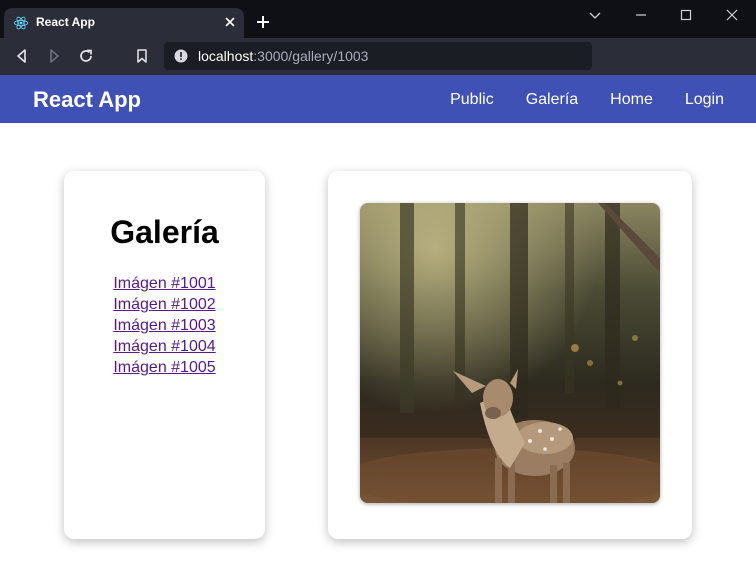 The image size is (756, 585). What do you see at coordinates (226, 56) in the screenshot?
I see `url-host: localhost` at bounding box center [226, 56].